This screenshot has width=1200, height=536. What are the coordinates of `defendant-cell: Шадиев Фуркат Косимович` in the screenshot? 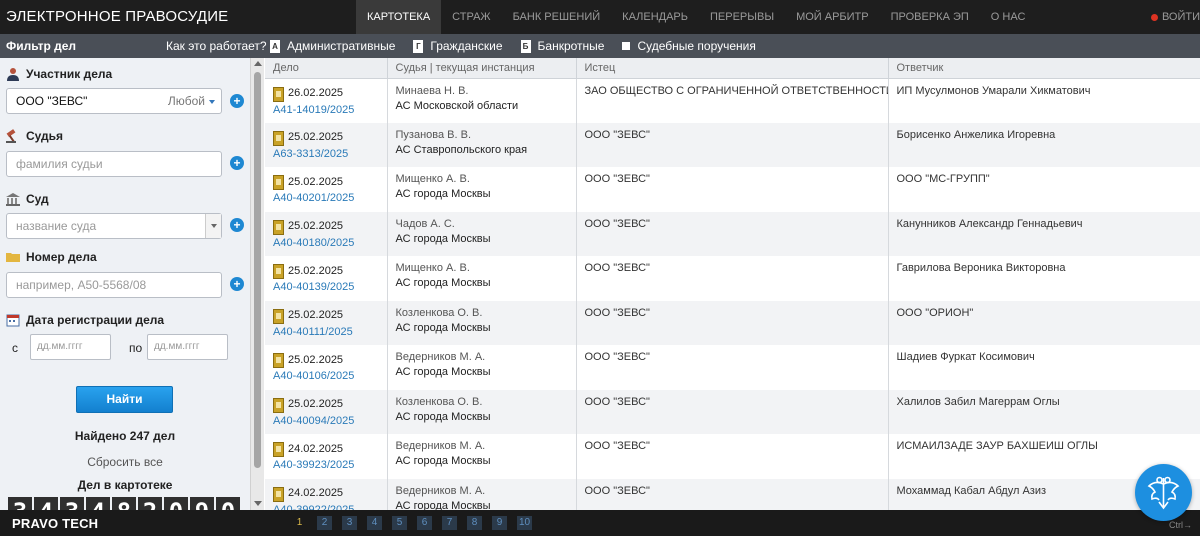 It's located at (1044, 367).